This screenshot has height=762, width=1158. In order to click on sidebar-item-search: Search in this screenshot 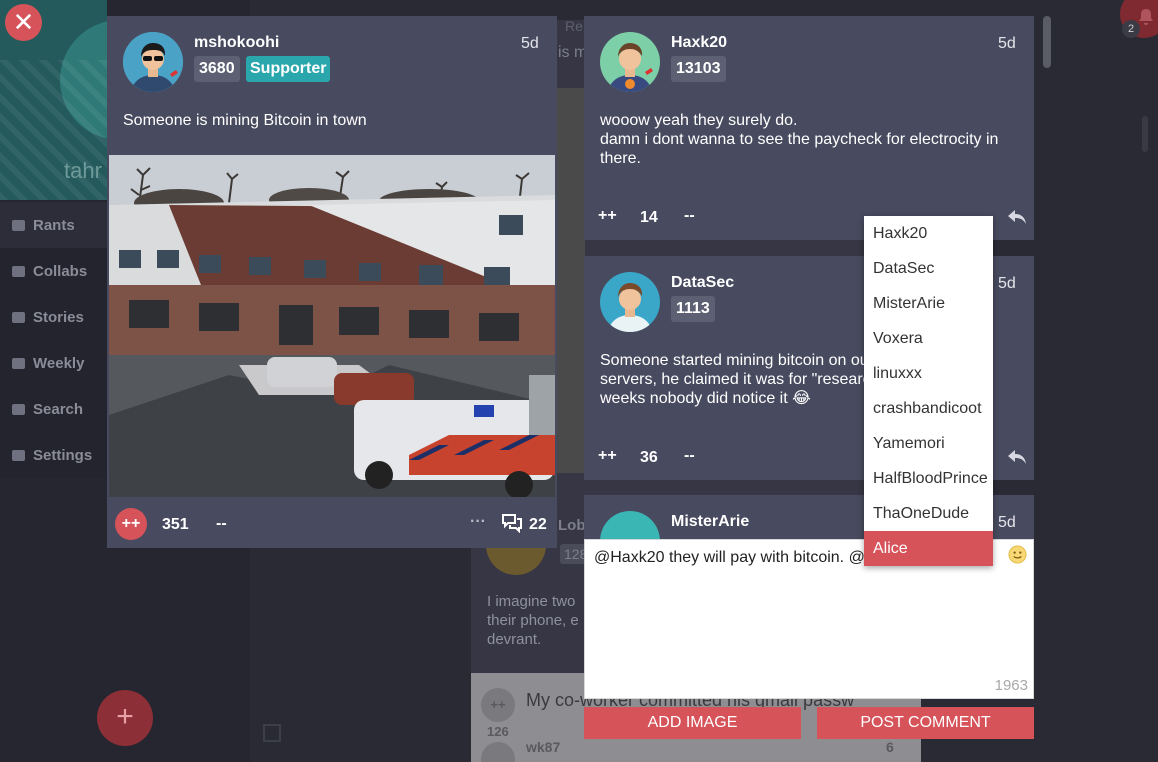, I will do `click(53, 409)`.